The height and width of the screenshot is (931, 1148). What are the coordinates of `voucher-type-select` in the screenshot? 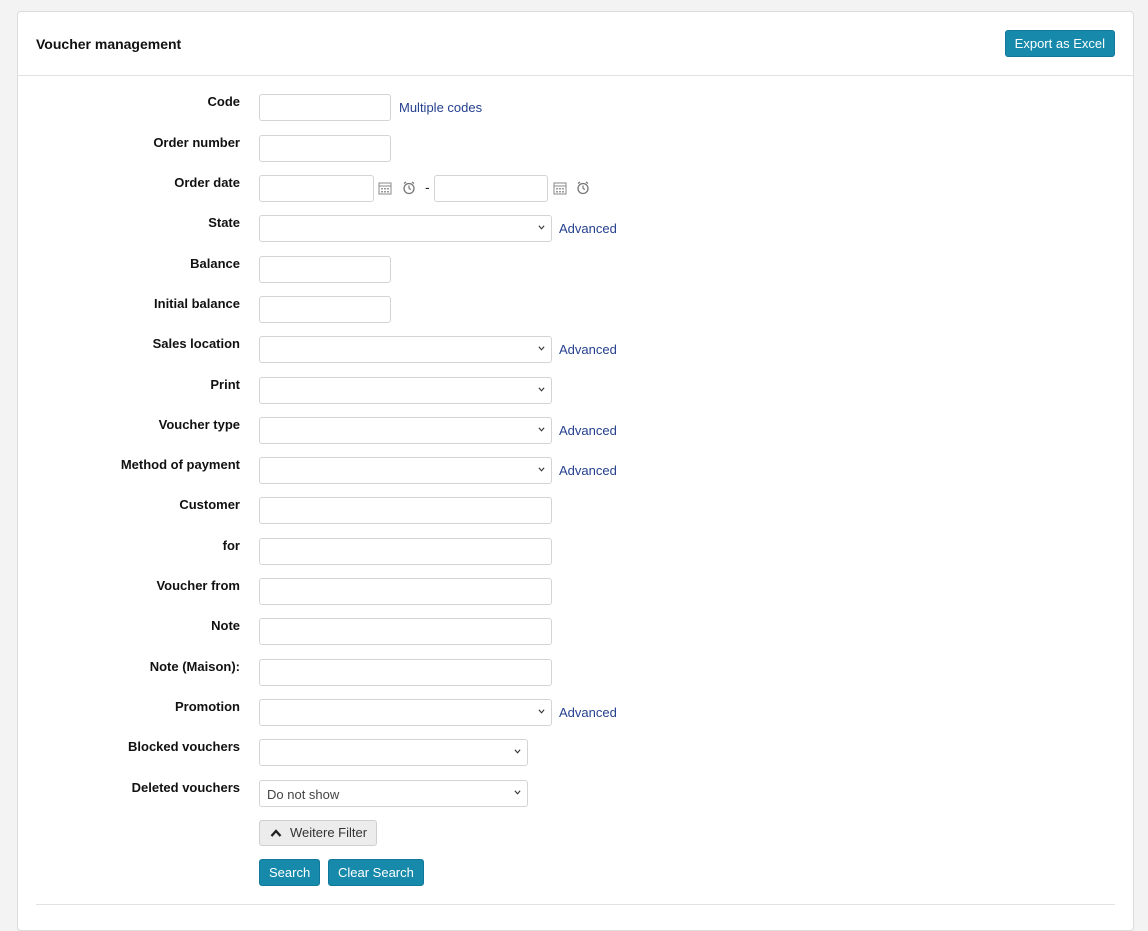 It's located at (405, 430).